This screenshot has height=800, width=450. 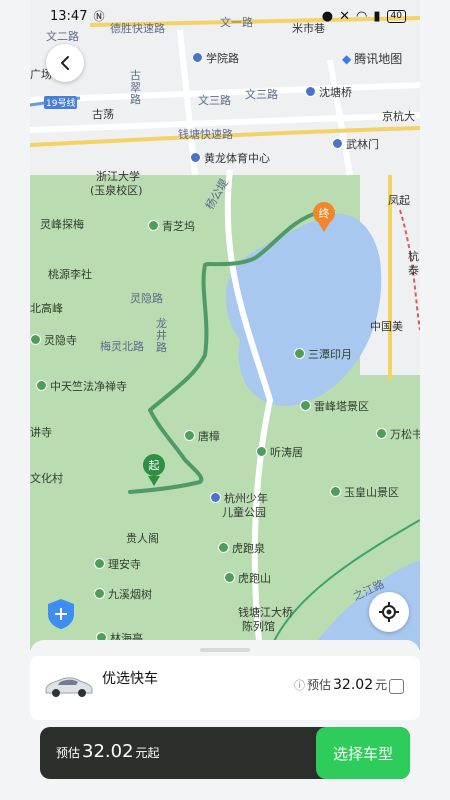 I want to click on start-marker: 起, so click(x=154, y=470).